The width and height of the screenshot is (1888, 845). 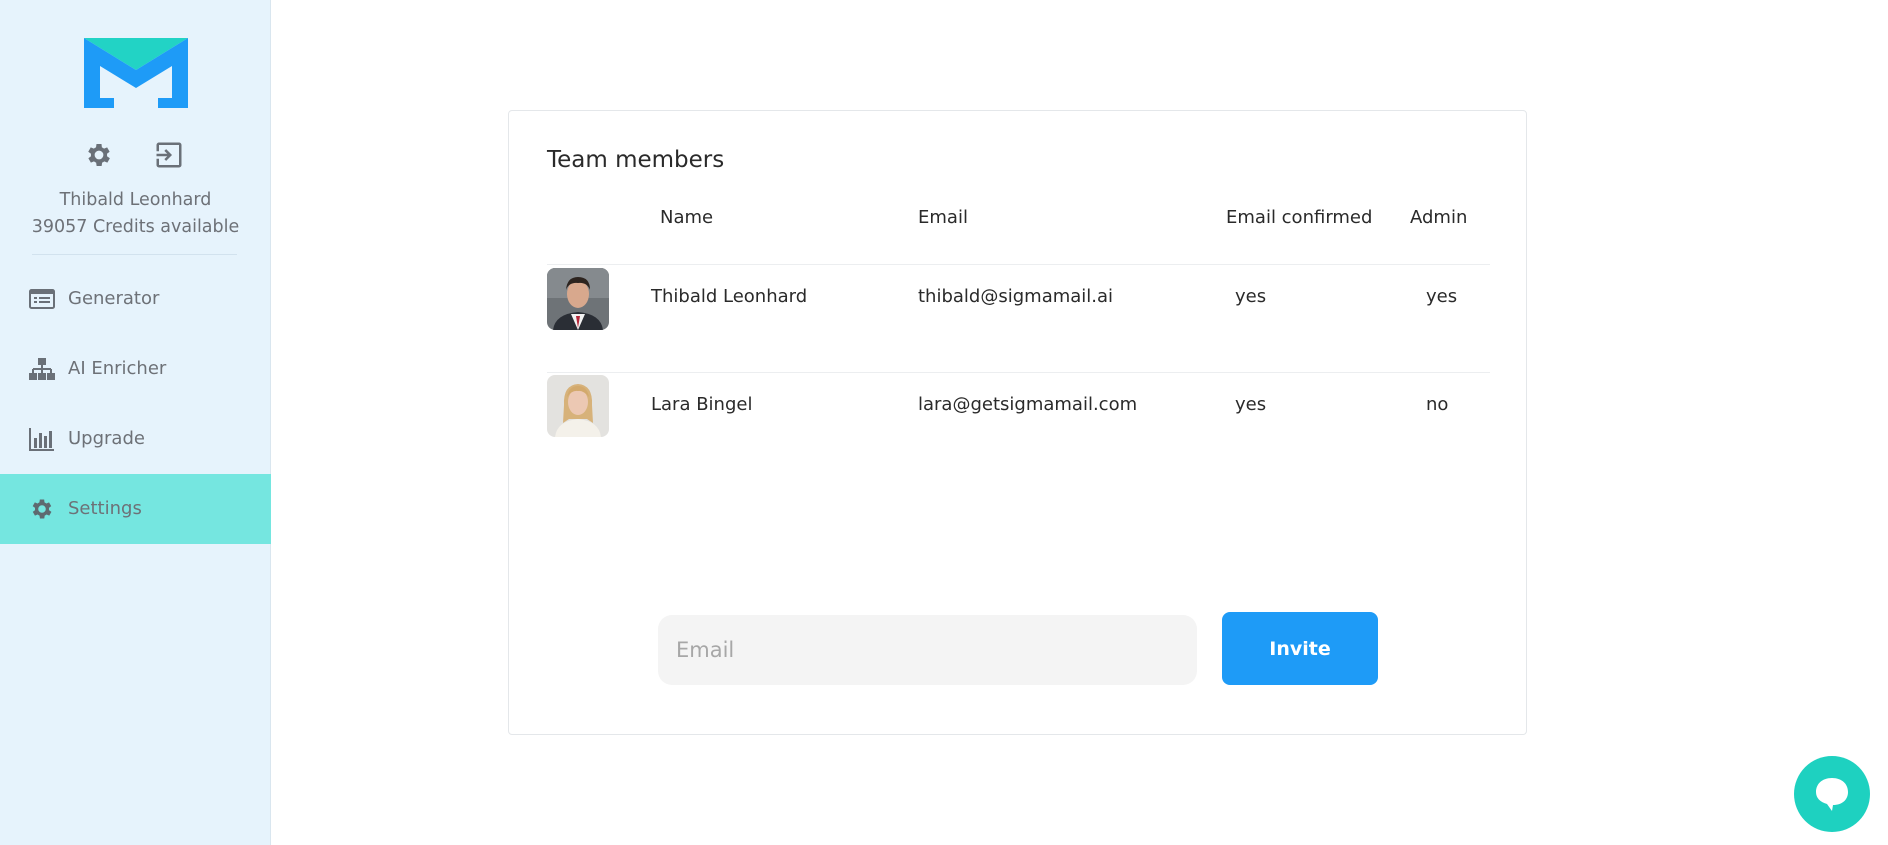 I want to click on member-name: Lara Bingel, so click(x=702, y=404).